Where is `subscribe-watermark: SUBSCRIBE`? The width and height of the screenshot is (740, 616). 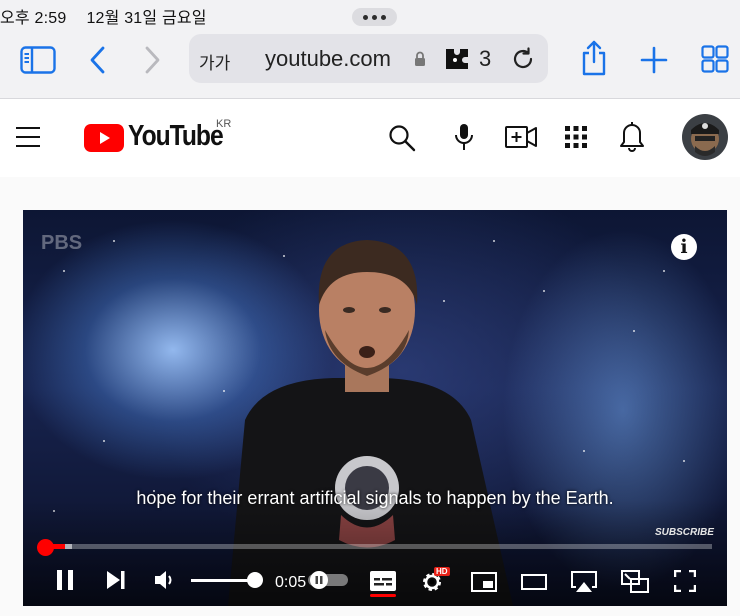
subscribe-watermark: SUBSCRIBE is located at coordinates (684, 532).